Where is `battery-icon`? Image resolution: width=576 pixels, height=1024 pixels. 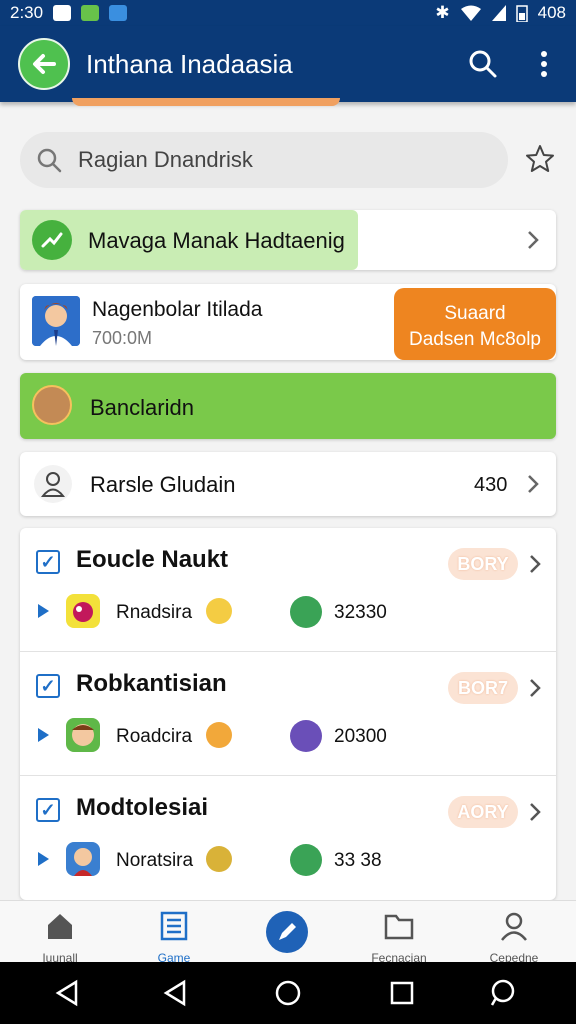 battery-icon is located at coordinates (521, 13).